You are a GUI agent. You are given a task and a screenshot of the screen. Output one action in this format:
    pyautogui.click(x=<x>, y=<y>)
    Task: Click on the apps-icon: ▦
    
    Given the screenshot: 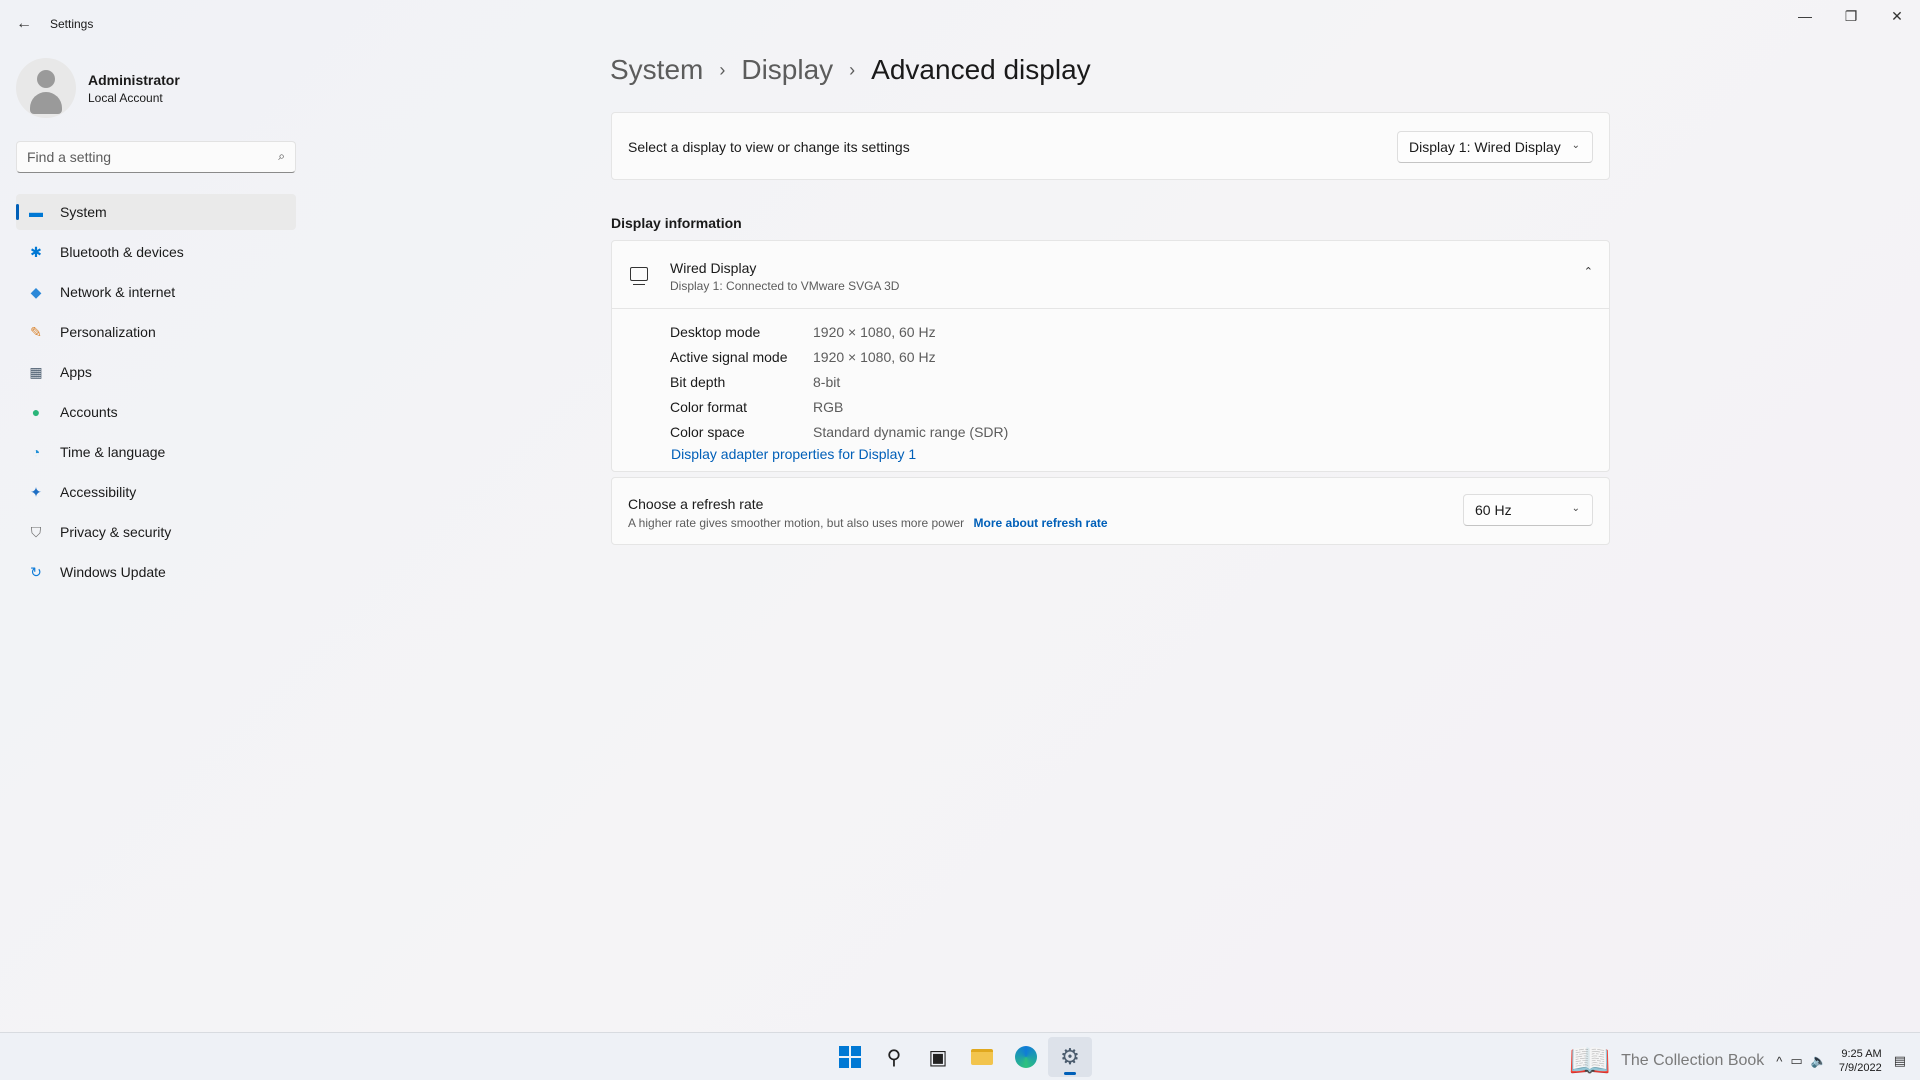 What is the action you would take?
    pyautogui.click(x=36, y=371)
    